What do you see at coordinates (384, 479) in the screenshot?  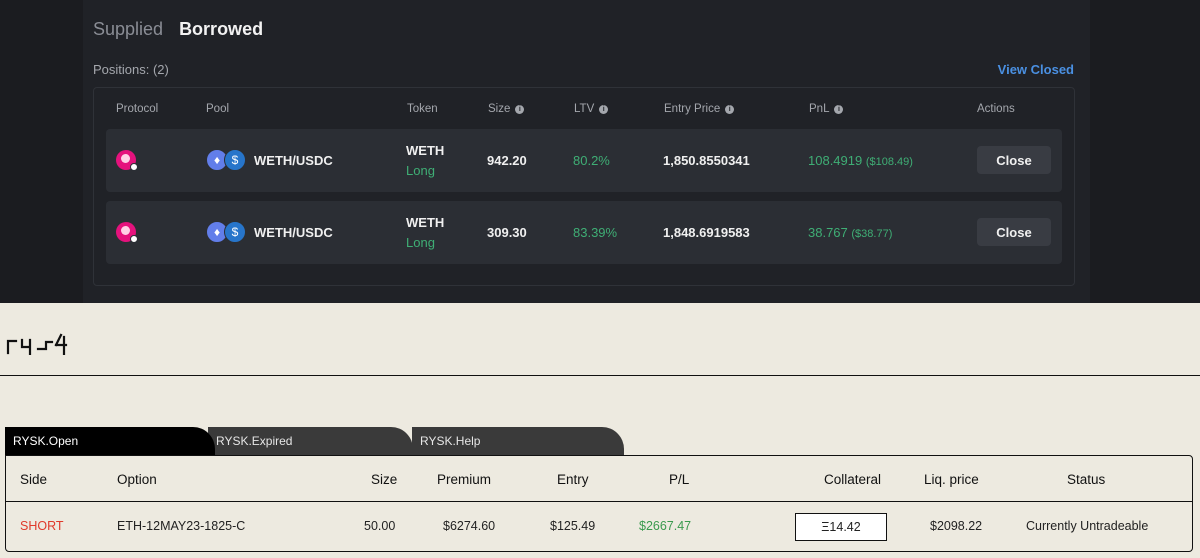 I see `col-size: Size` at bounding box center [384, 479].